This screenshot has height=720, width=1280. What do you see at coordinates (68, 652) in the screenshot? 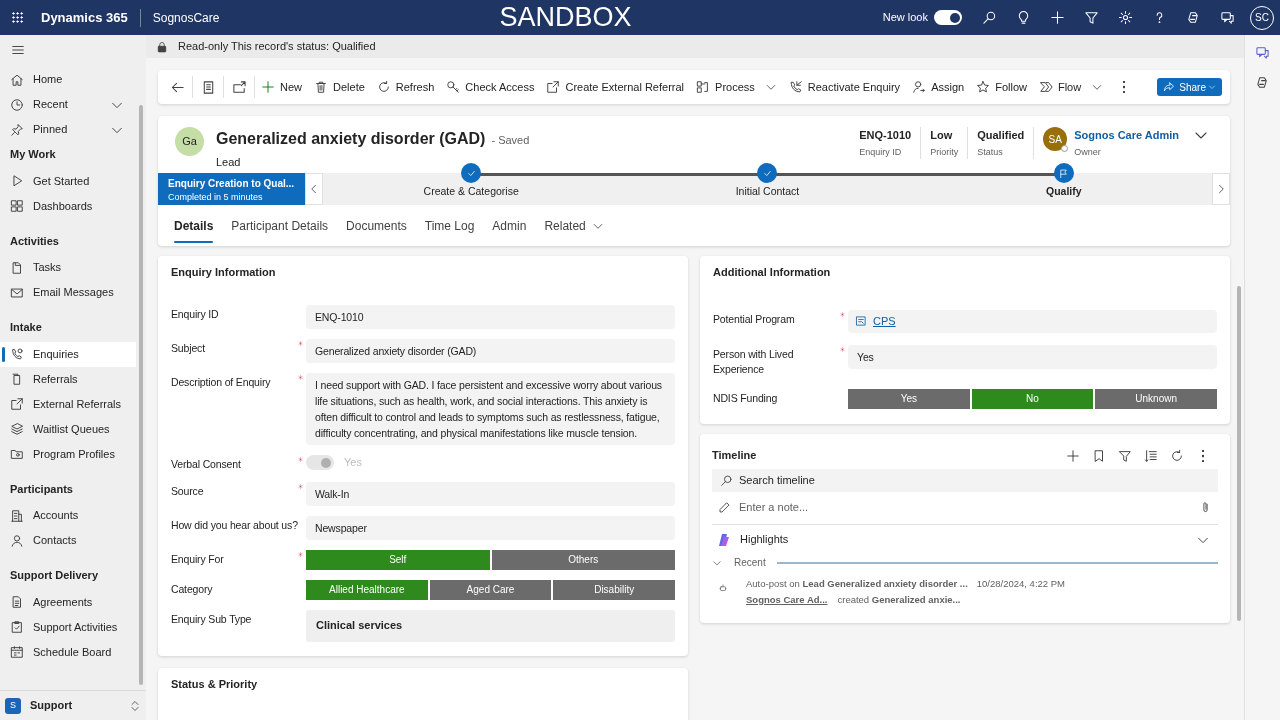
I see `nav-item: Schedule Board` at bounding box center [68, 652].